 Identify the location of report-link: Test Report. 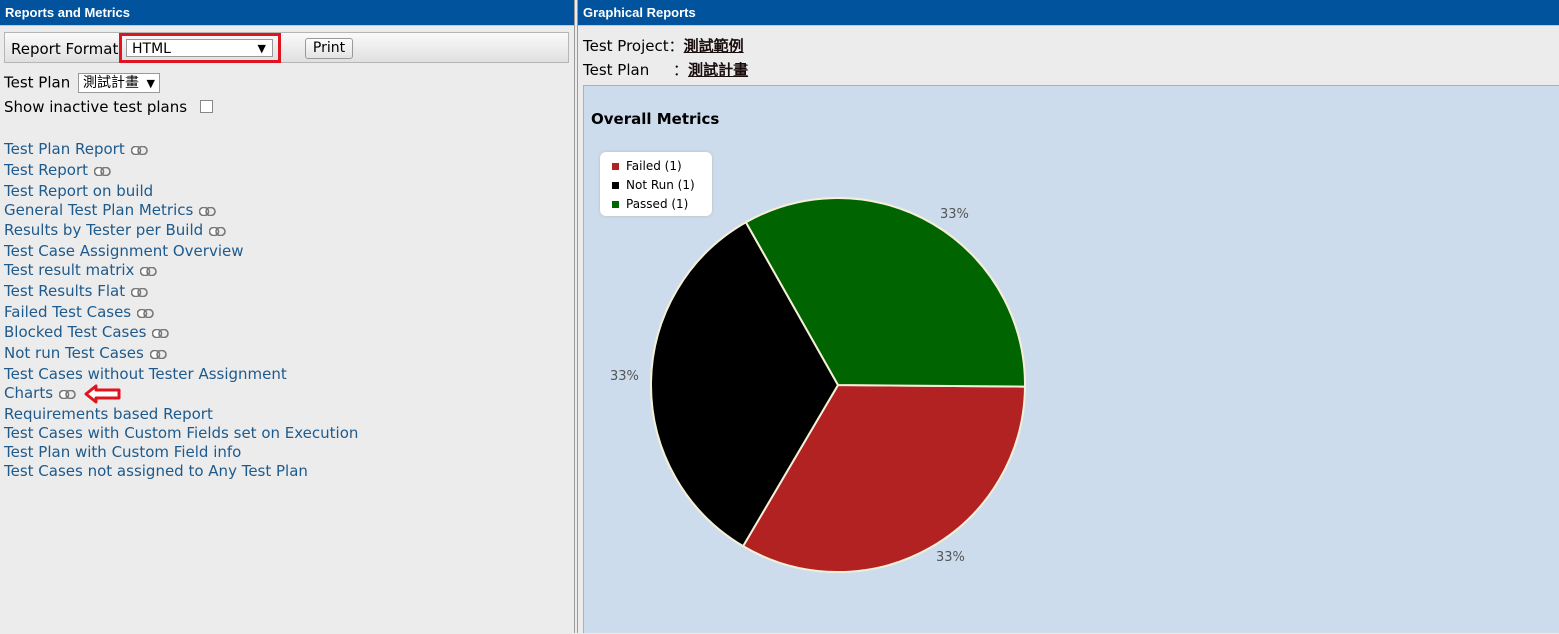
(57, 170).